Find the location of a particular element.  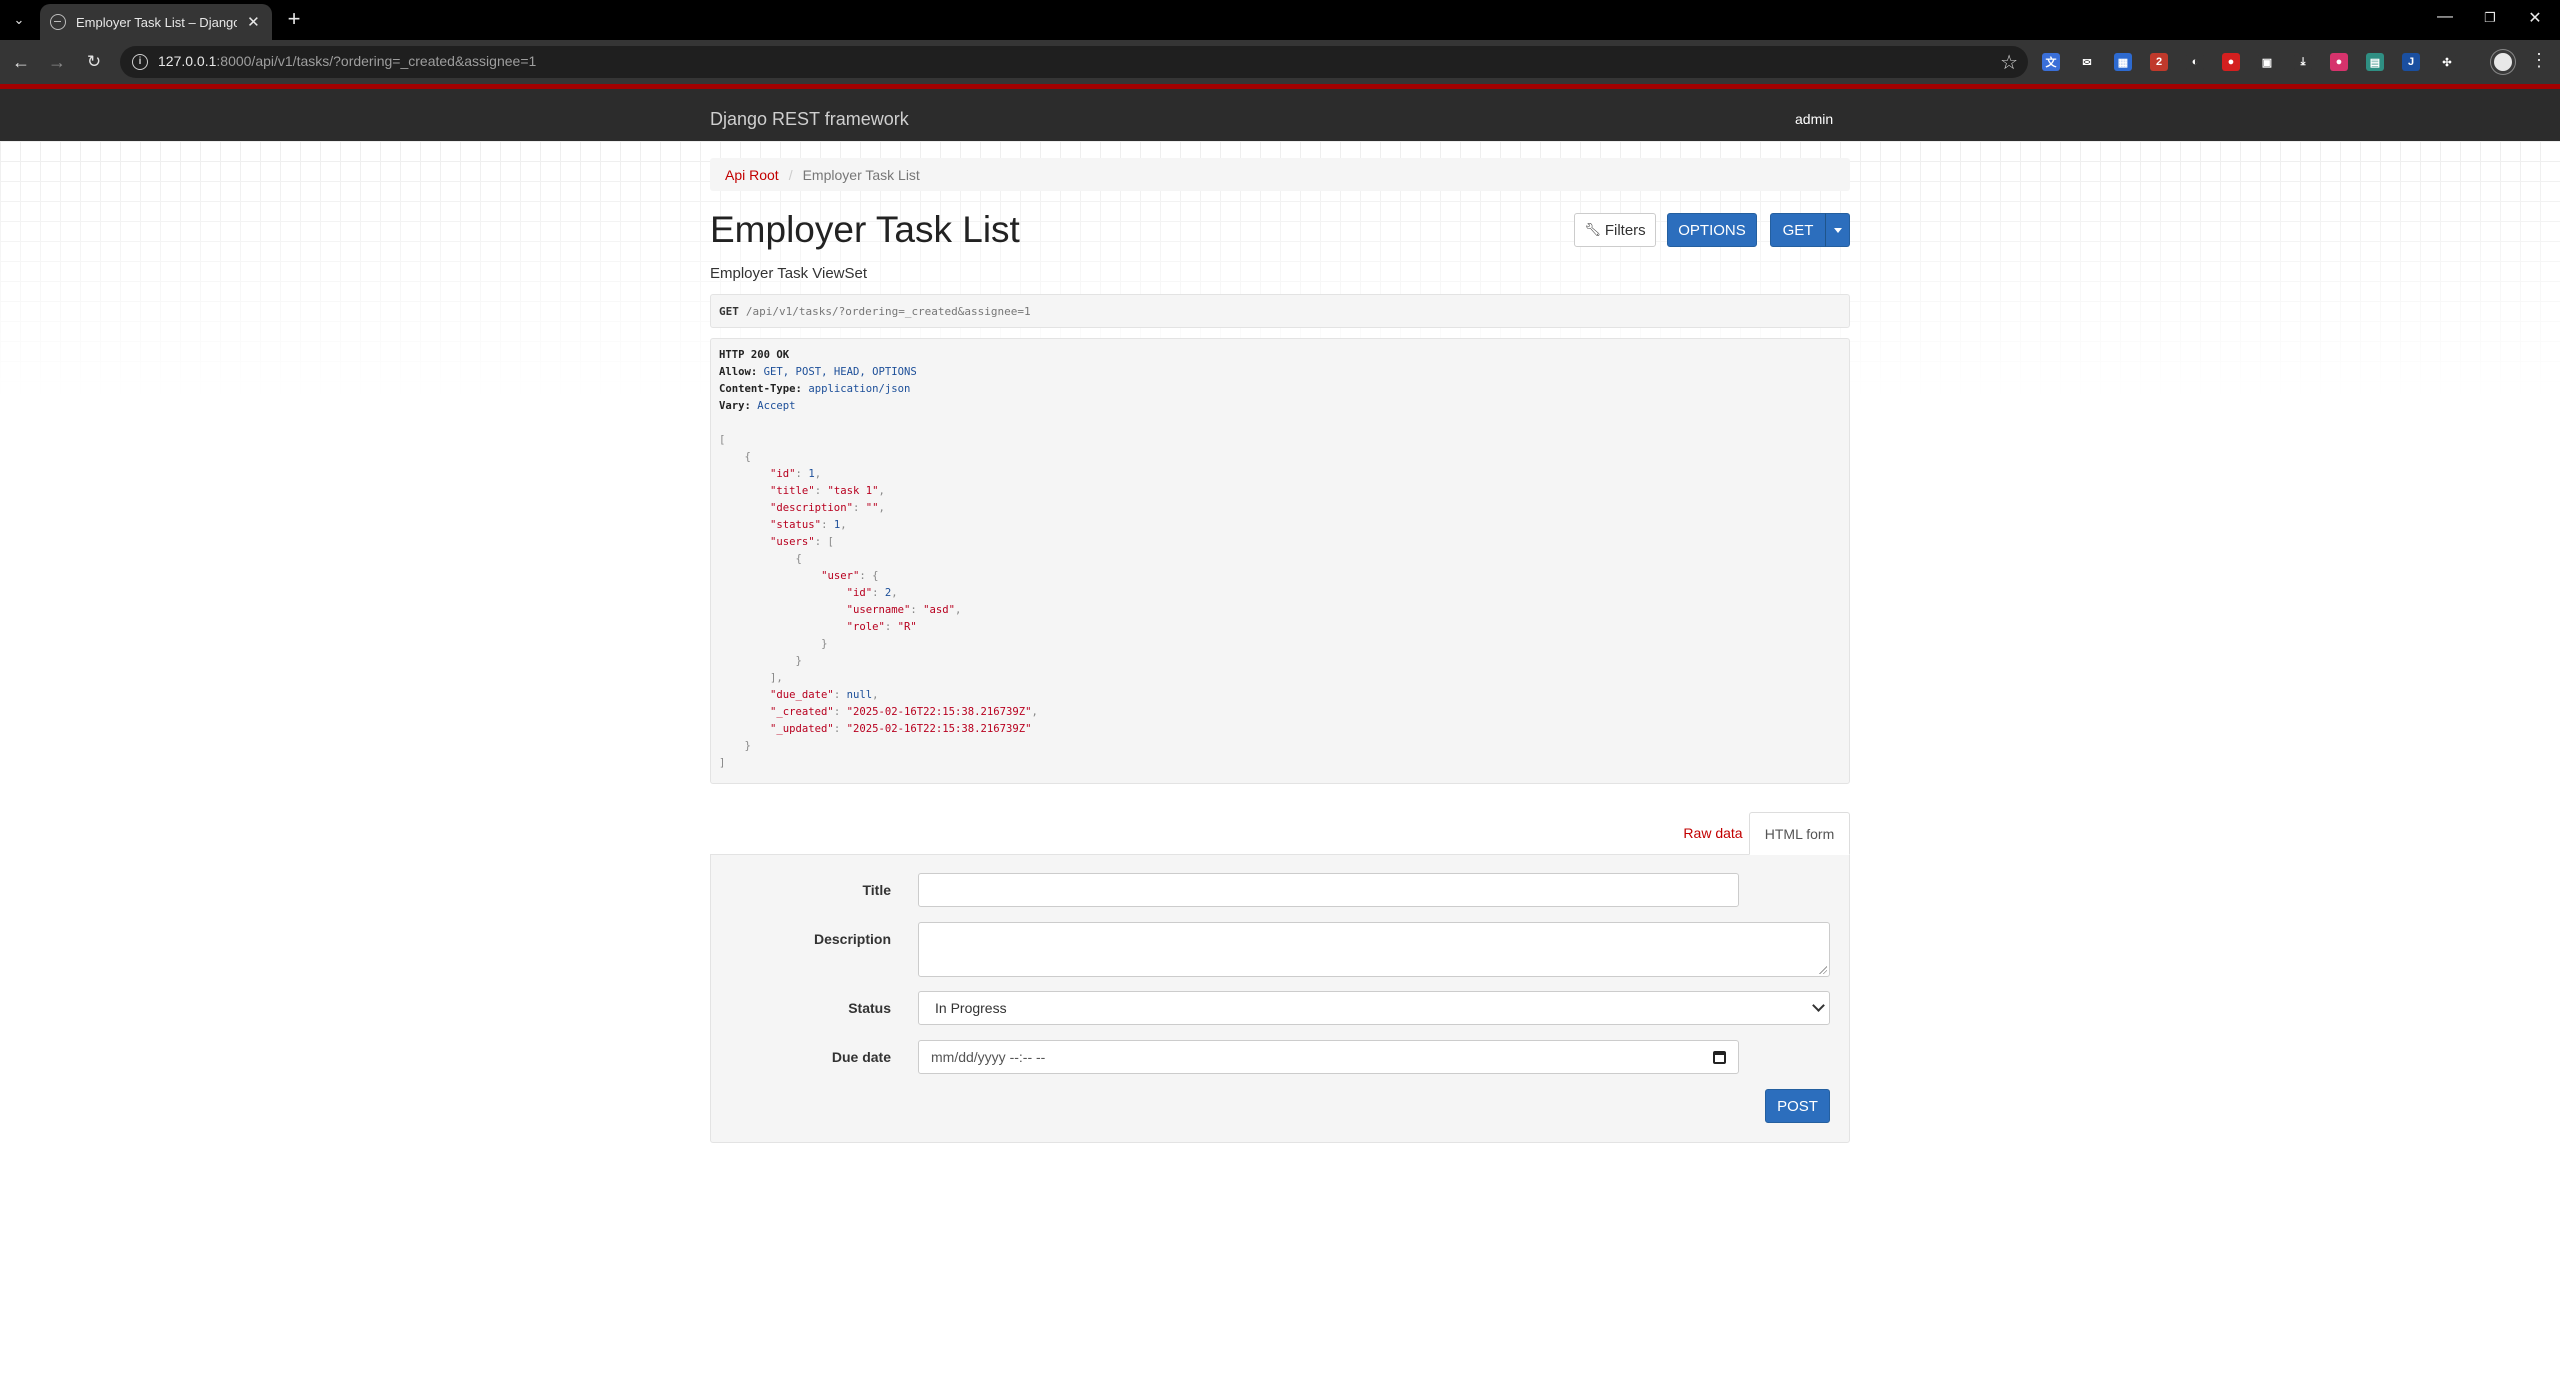

response-header-key: Vary: is located at coordinates (735, 406).